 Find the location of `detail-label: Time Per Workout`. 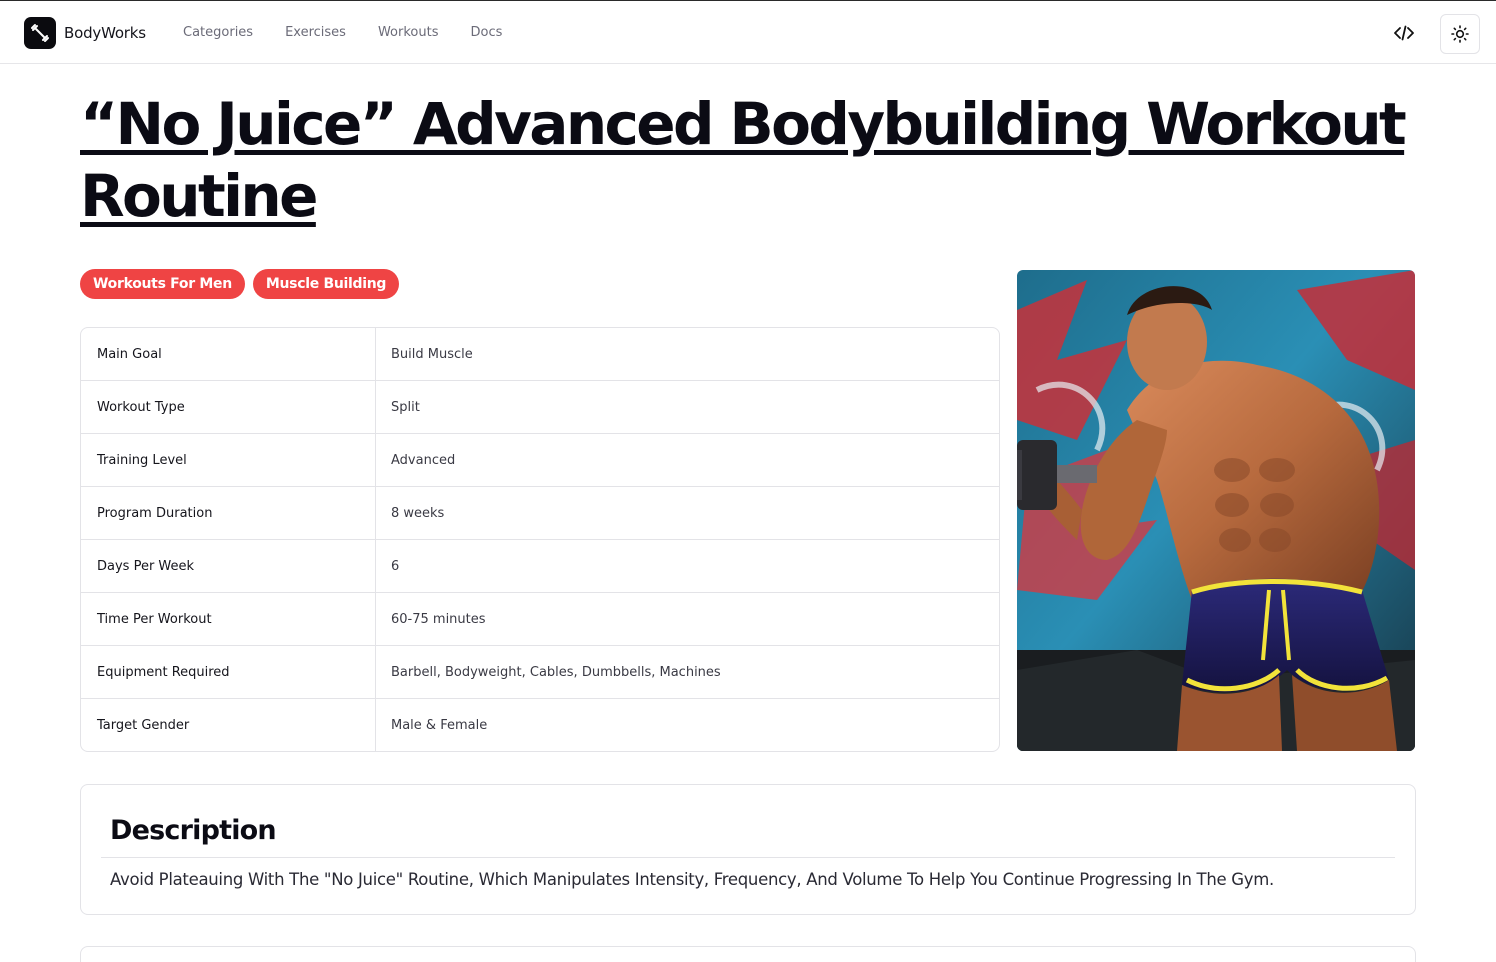

detail-label: Time Per Workout is located at coordinates (228, 619).